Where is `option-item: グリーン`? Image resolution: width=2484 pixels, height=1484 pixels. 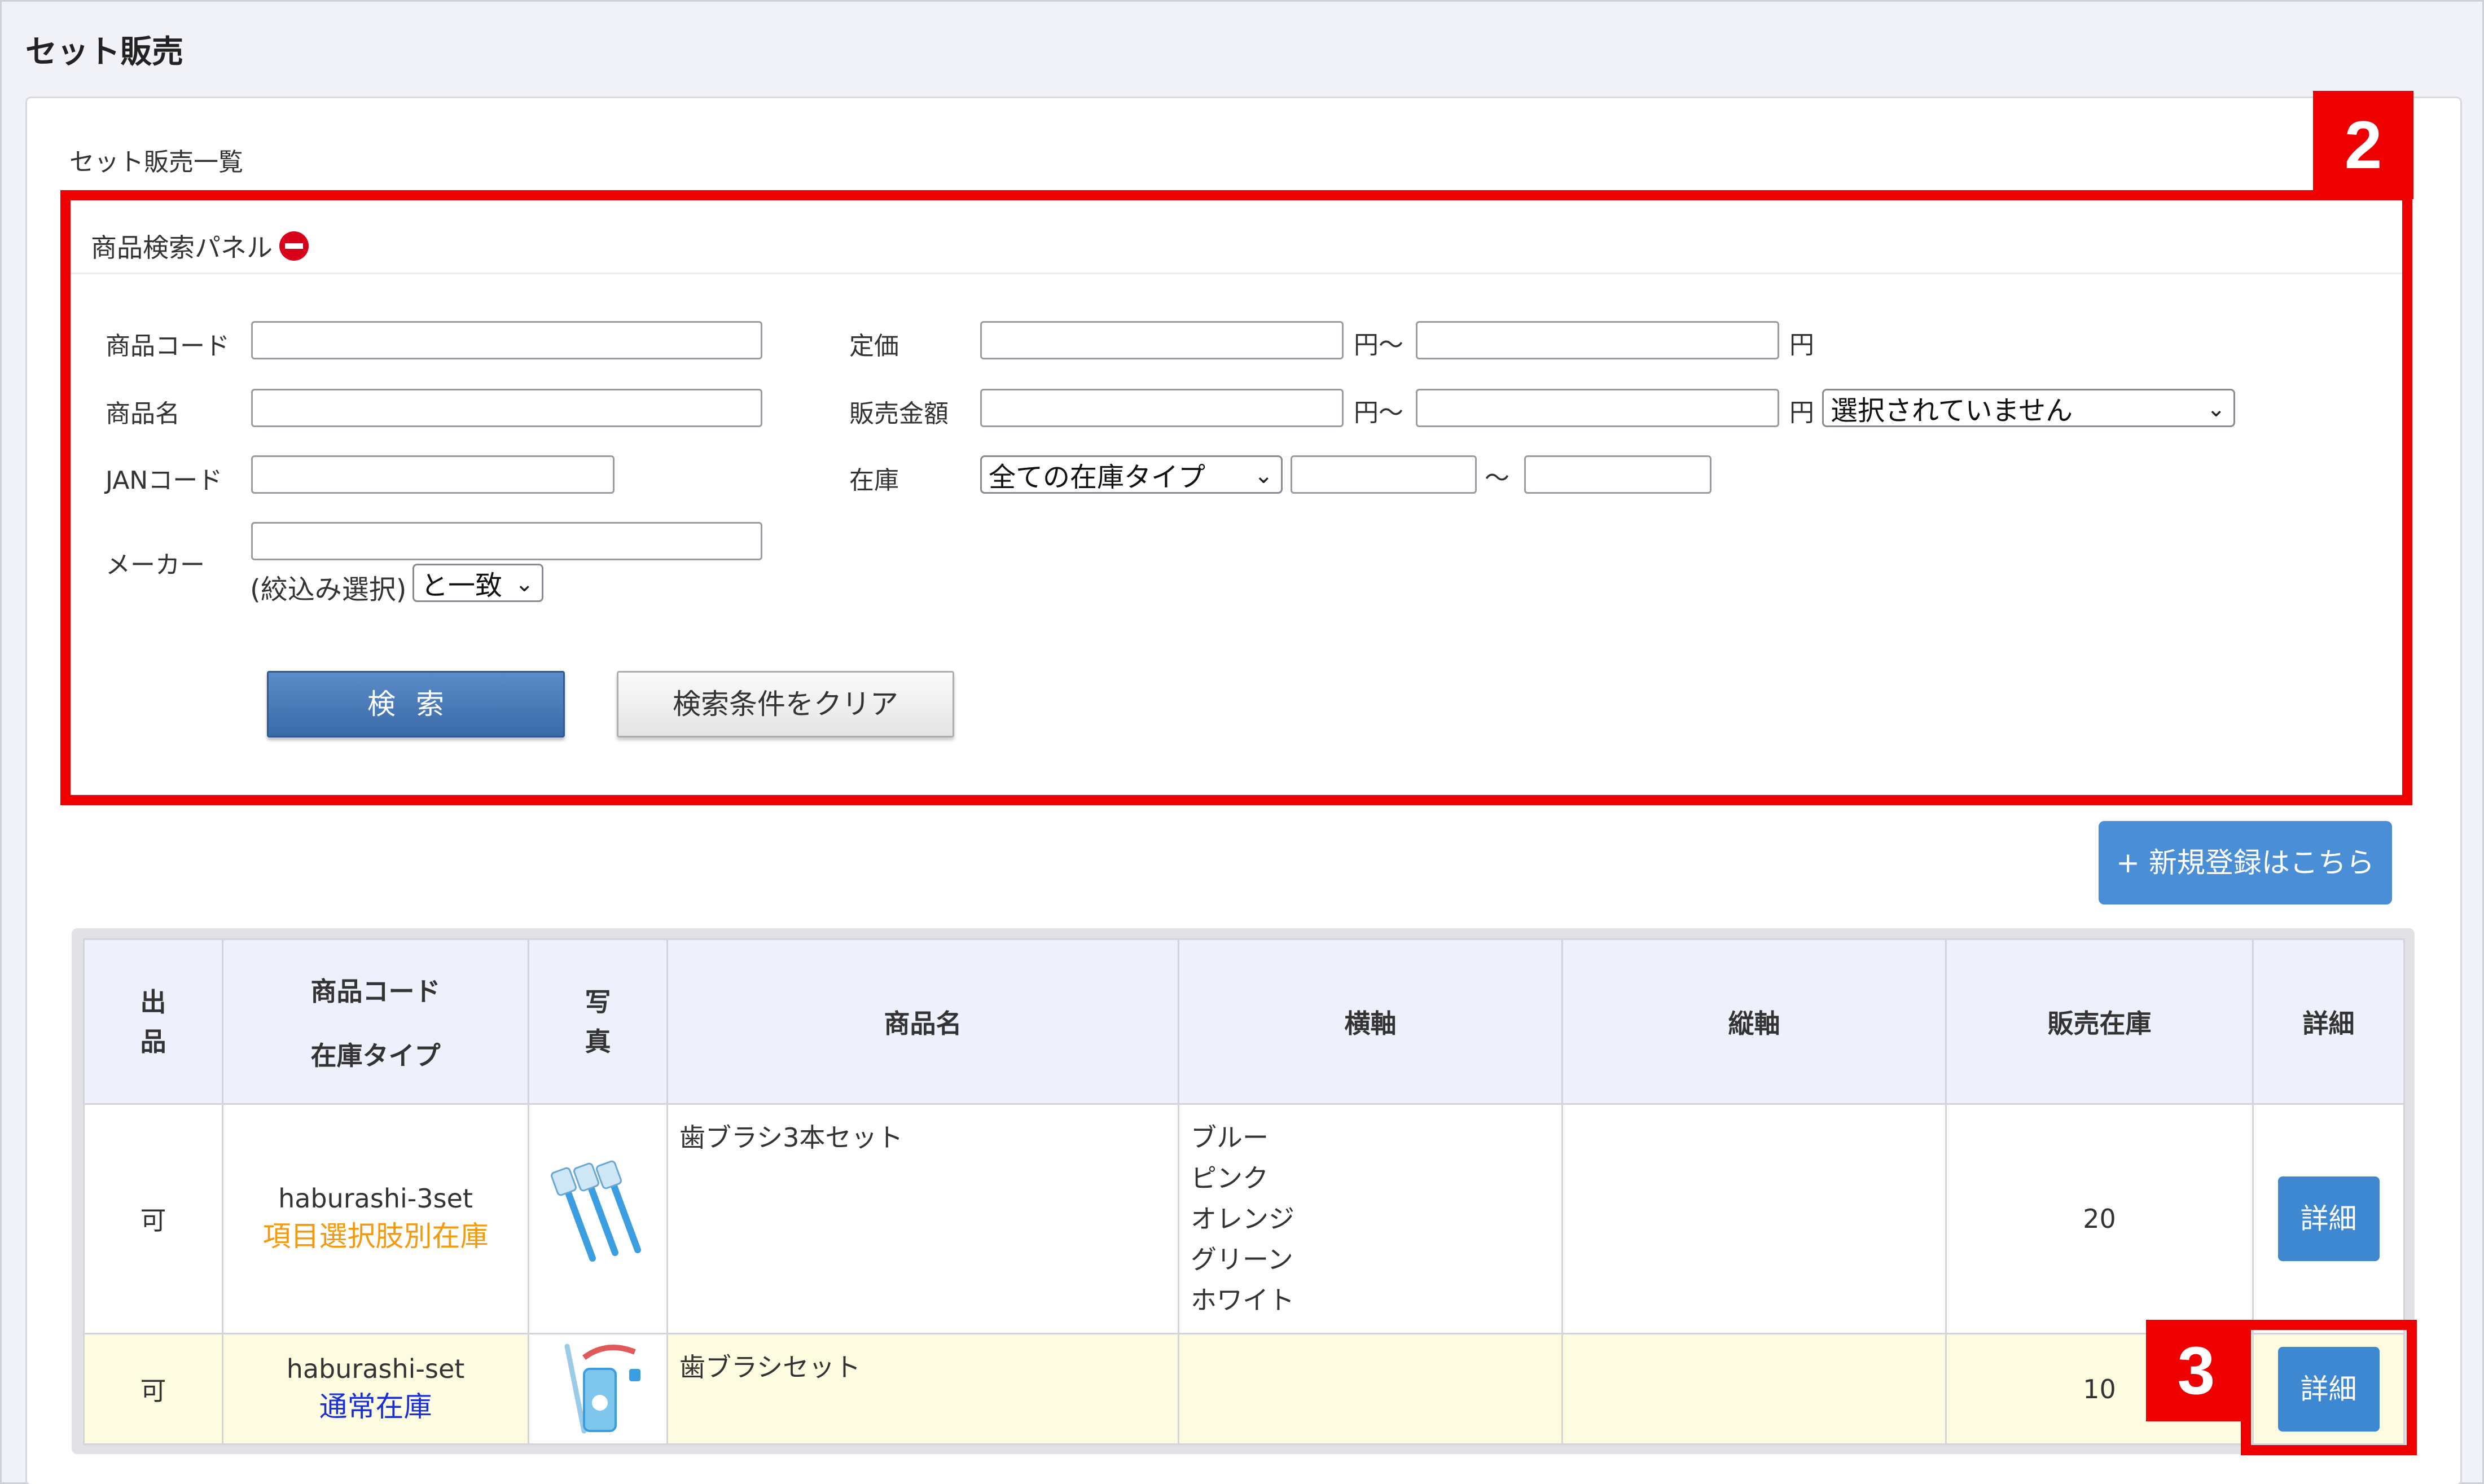 option-item: グリーン is located at coordinates (1242, 1259).